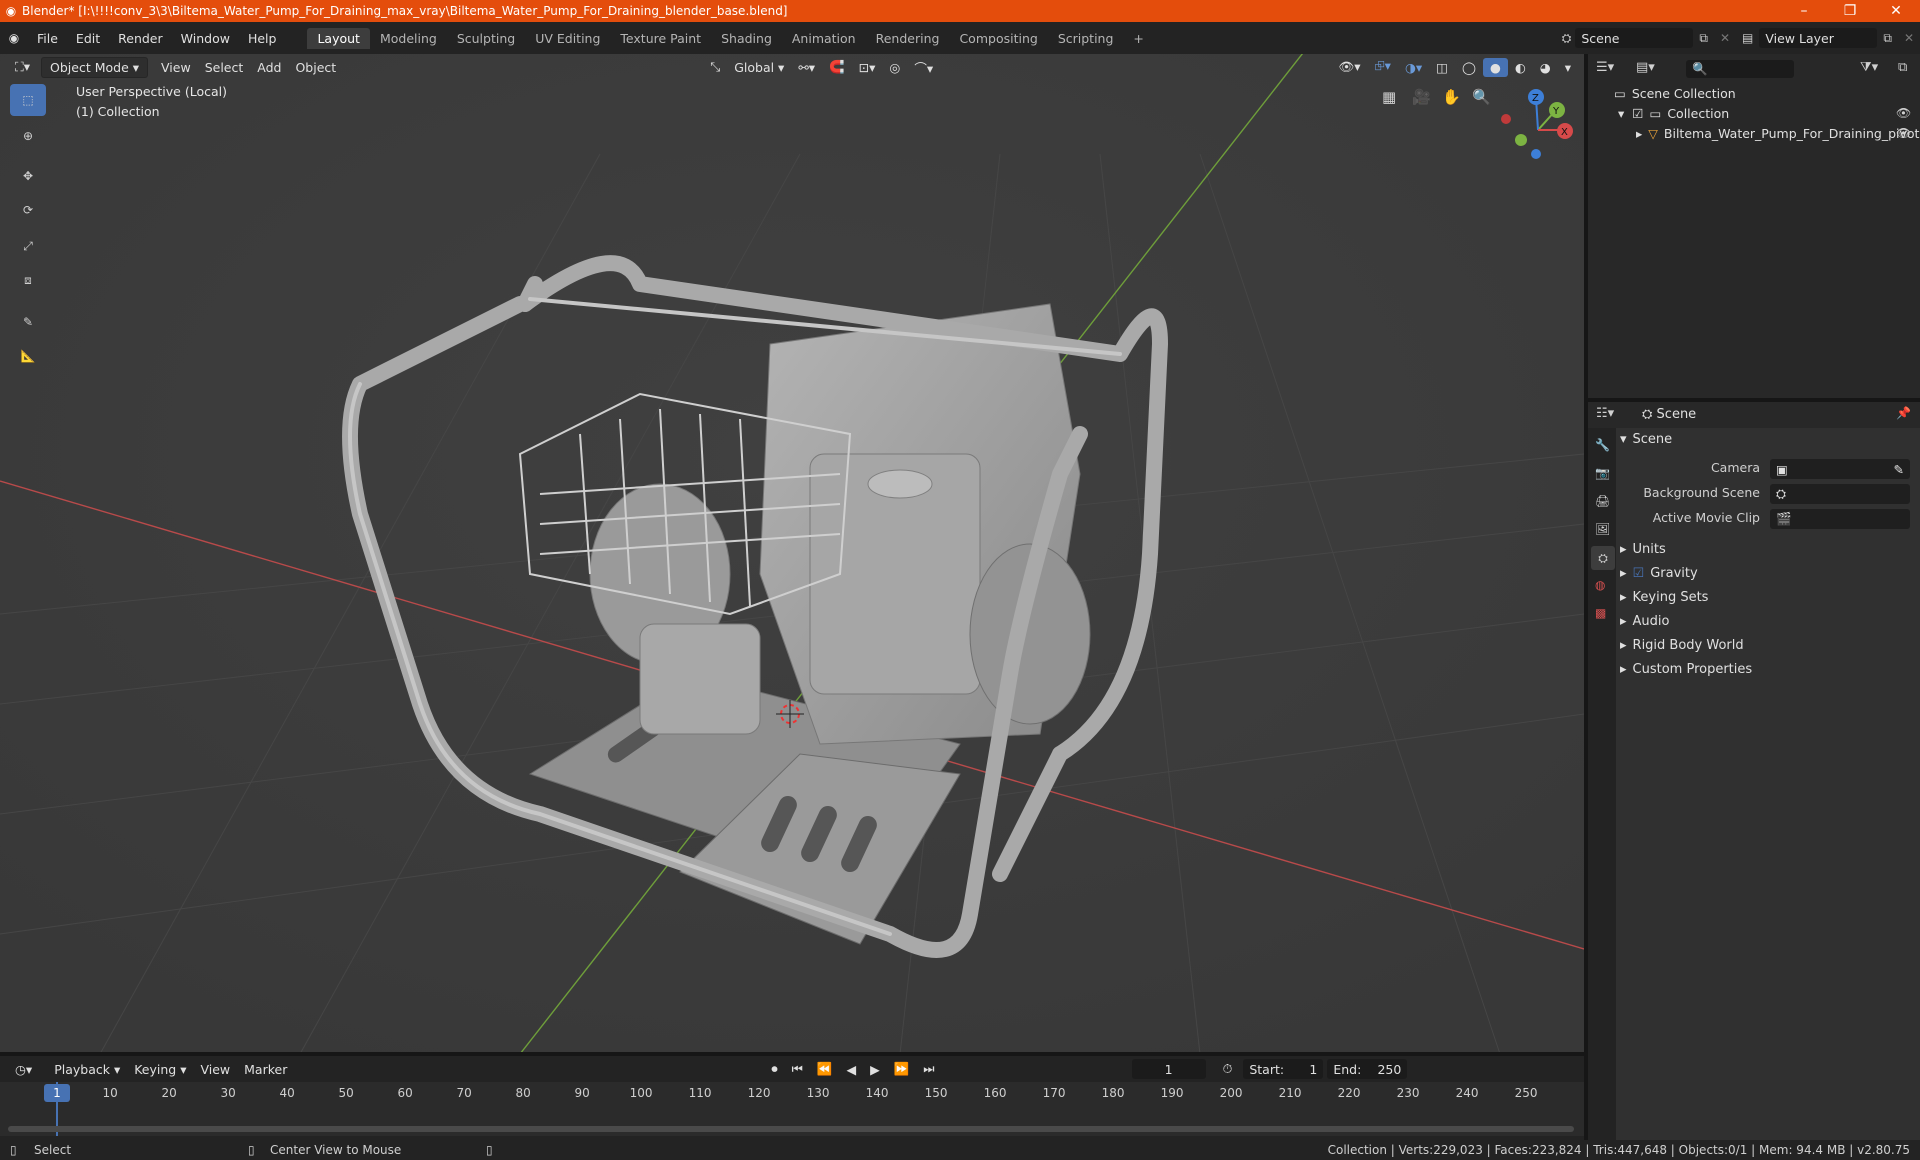 The width and height of the screenshot is (1920, 1160). What do you see at coordinates (28, 100) in the screenshot?
I see `select-box-tool-icon: ⬚` at bounding box center [28, 100].